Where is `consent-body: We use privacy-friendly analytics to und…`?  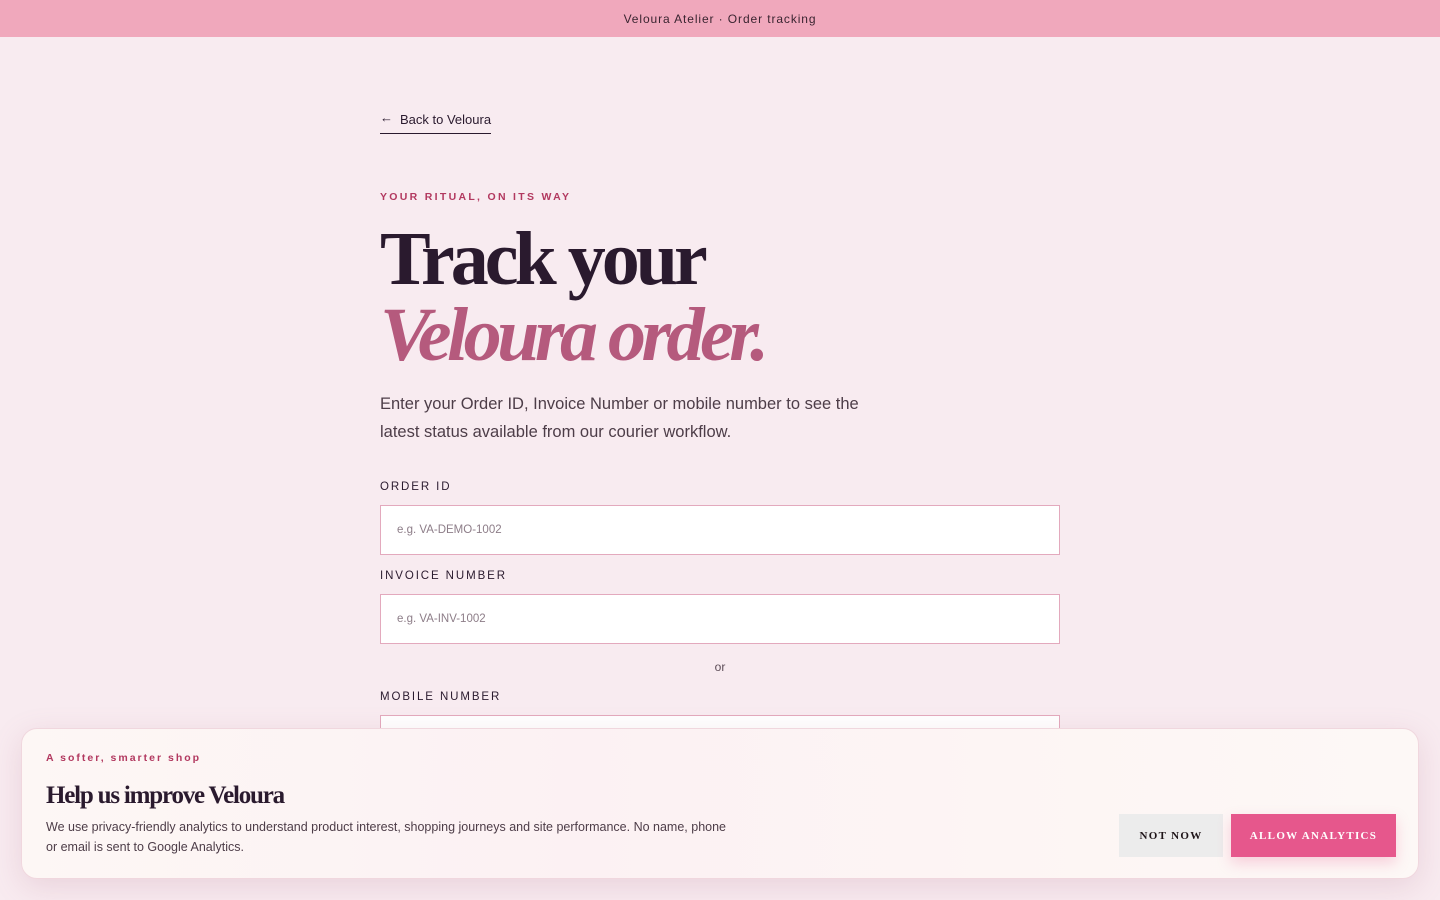
consent-body: We use privacy-friendly analytics to und… is located at coordinates (386, 837).